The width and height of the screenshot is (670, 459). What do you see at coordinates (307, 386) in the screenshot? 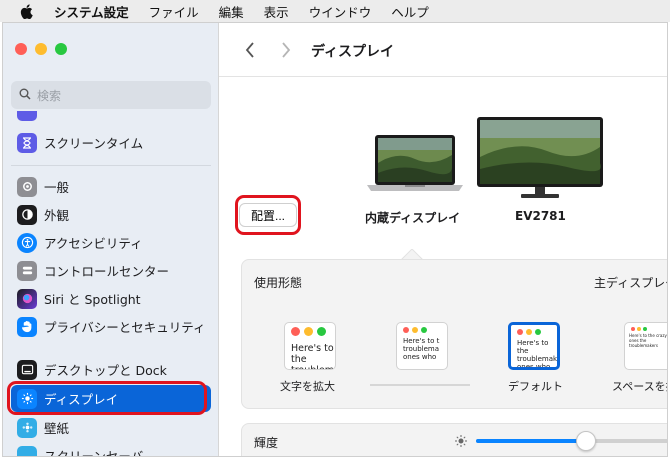
I see `usage-option-caption: 文字を拡大` at bounding box center [307, 386].